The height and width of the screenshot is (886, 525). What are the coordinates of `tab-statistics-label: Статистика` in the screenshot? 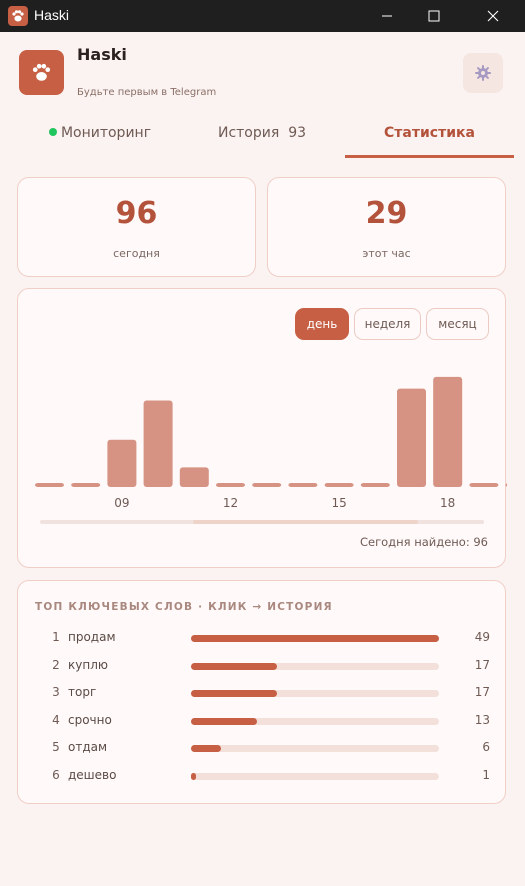 It's located at (429, 133).